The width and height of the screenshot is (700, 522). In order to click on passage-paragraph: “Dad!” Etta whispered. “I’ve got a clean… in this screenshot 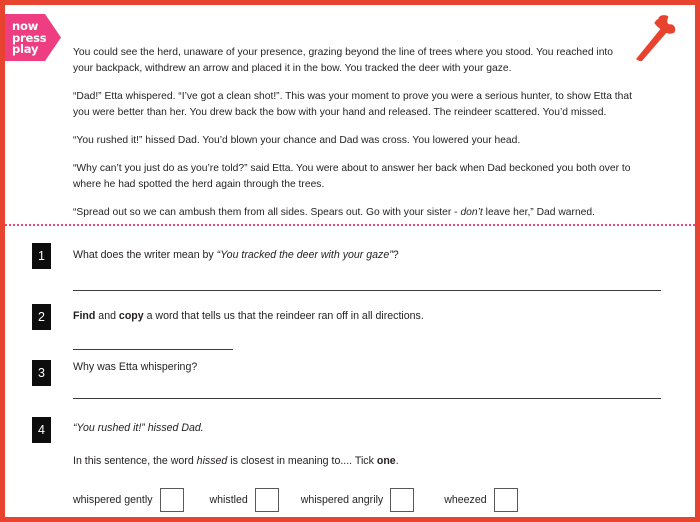, I will do `click(352, 104)`.